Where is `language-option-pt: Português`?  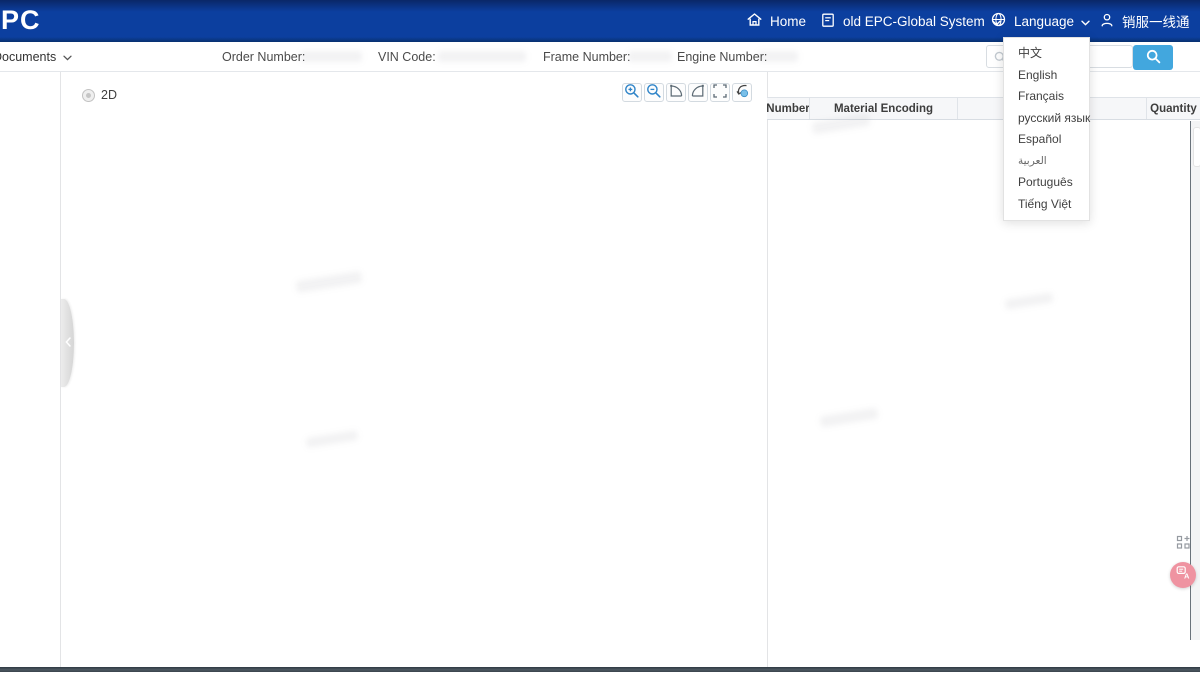 language-option-pt: Português is located at coordinates (1046, 183).